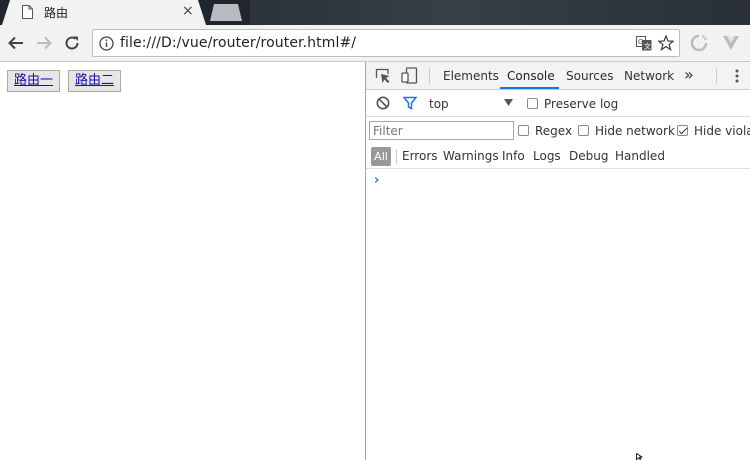  I want to click on more-tabs-icon: », so click(689, 74).